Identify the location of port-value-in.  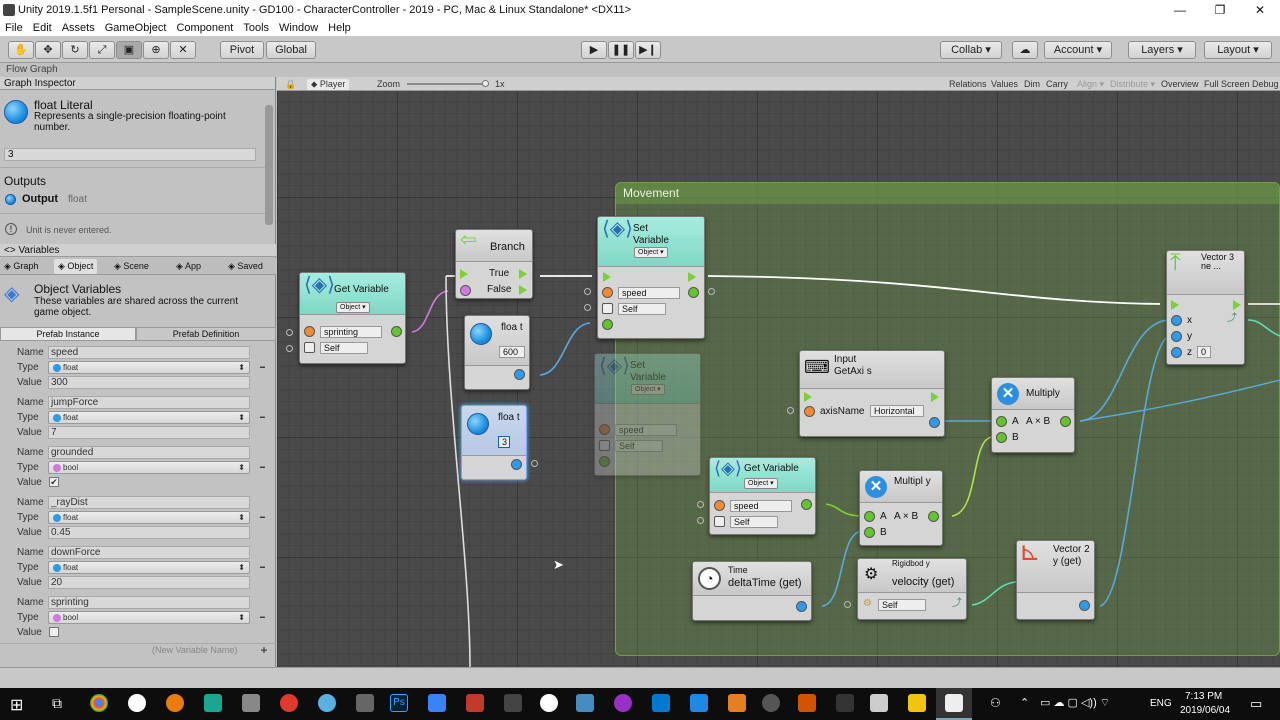
(607, 324).